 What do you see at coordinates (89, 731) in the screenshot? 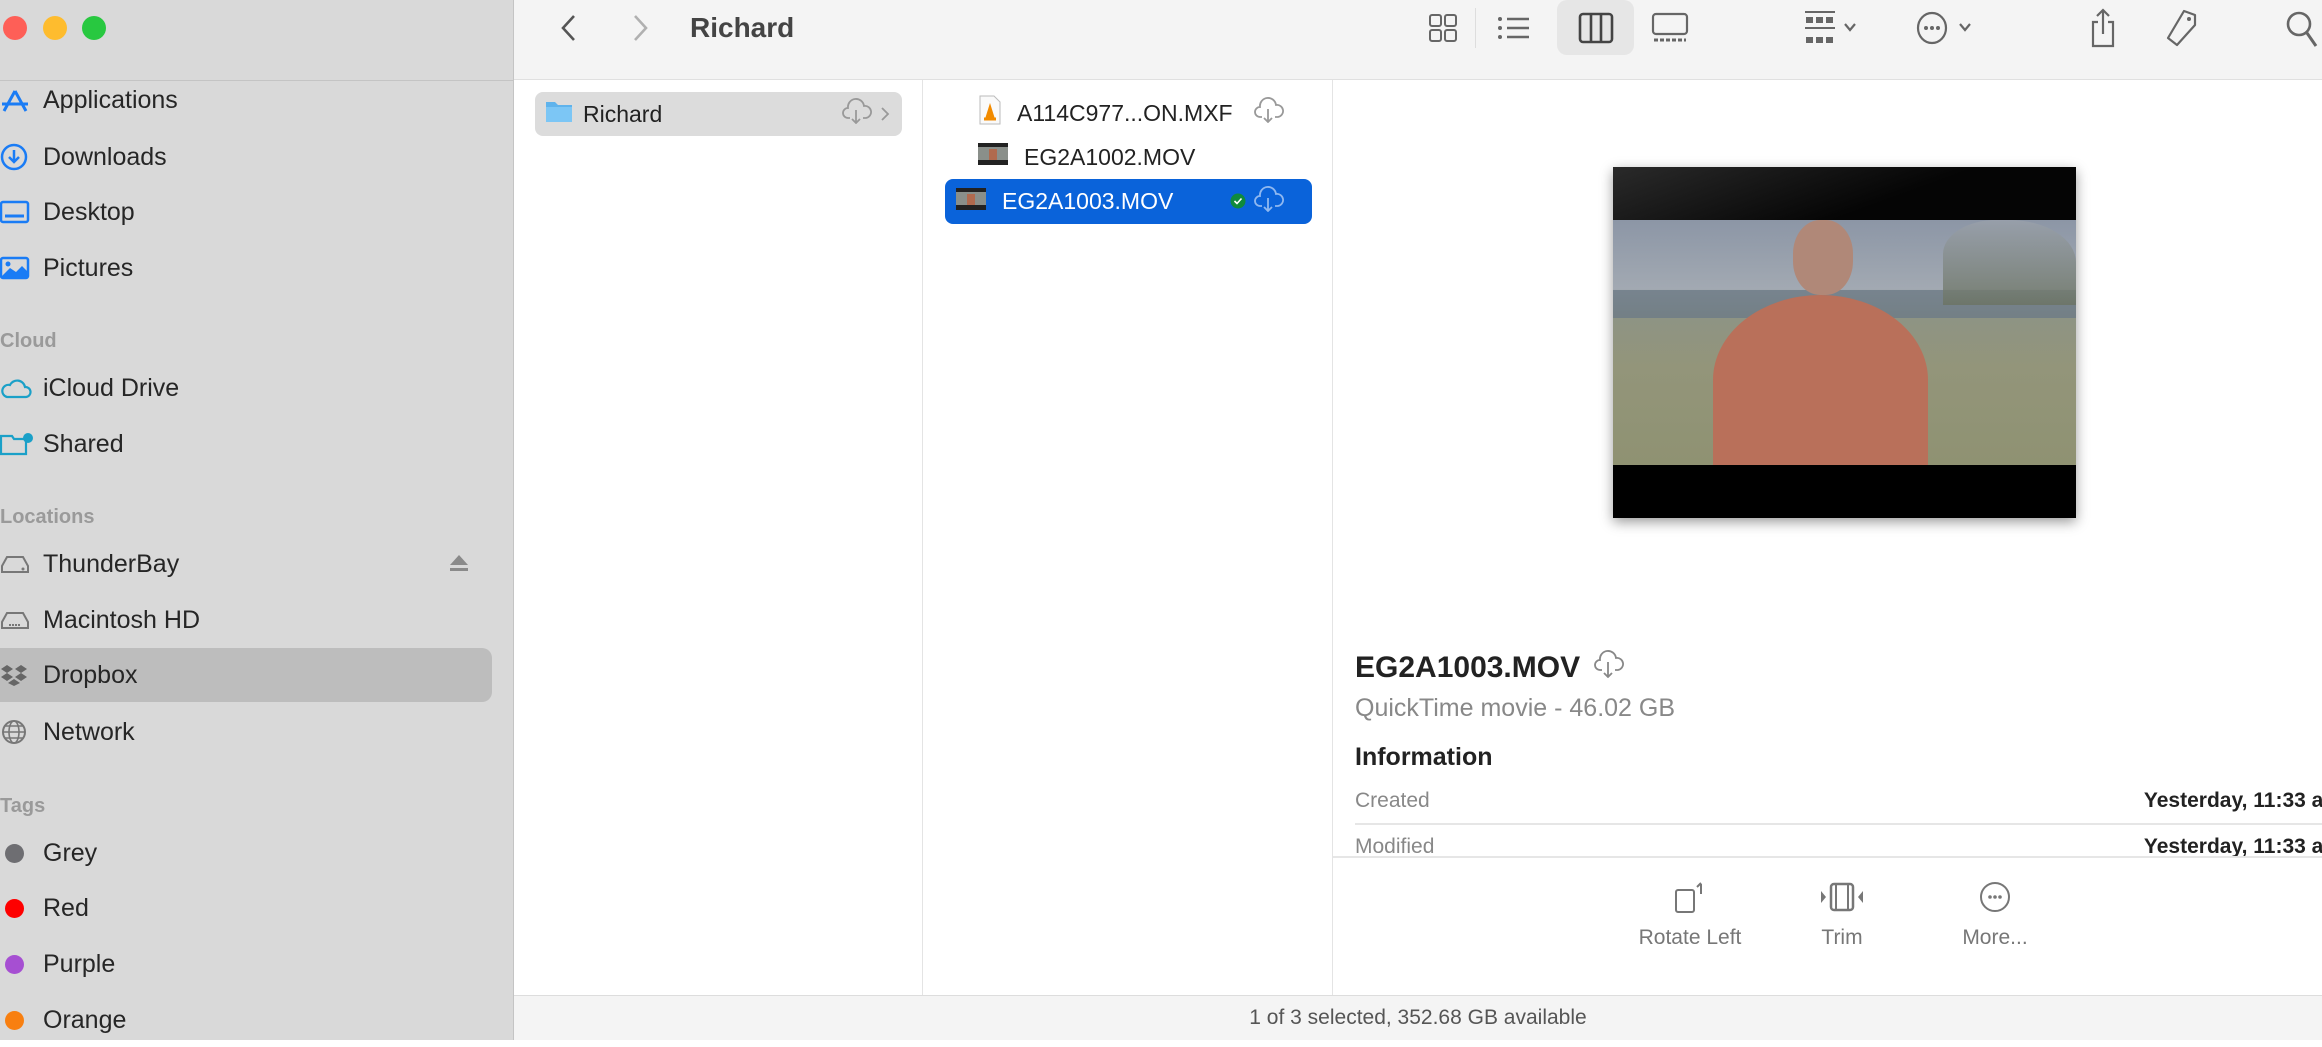
I see `sidebar-item-label: Network` at bounding box center [89, 731].